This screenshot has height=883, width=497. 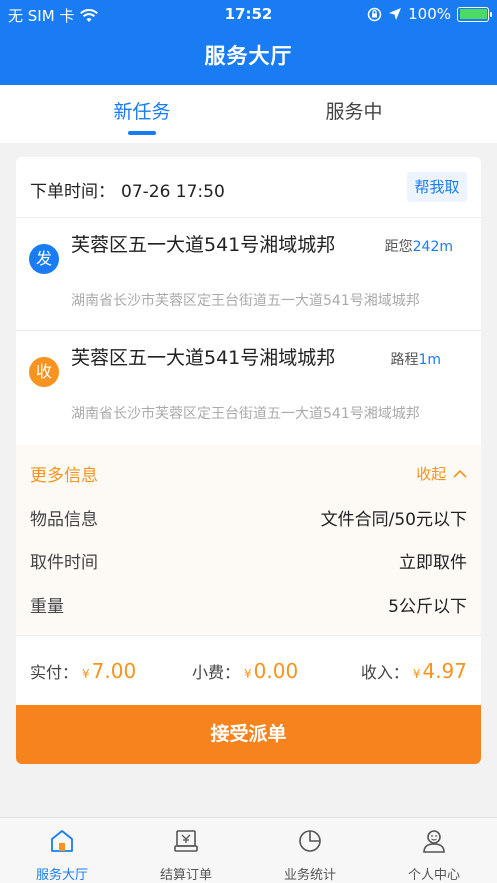 I want to click on info-value: 5公斤以下, so click(x=427, y=607).